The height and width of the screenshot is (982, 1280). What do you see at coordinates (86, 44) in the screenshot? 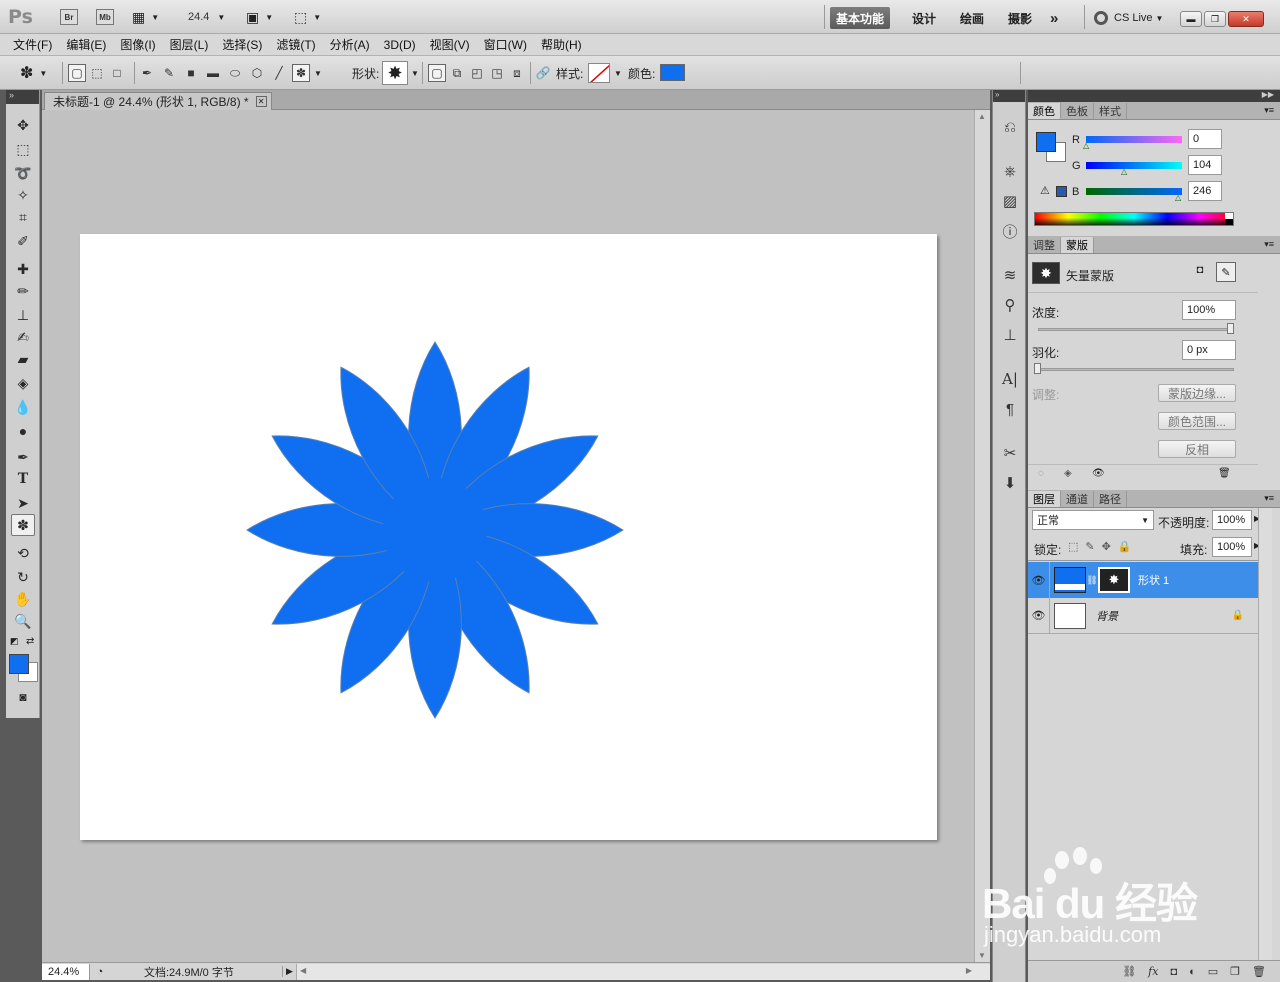
I see `menu-edit: 编辑(E)` at bounding box center [86, 44].